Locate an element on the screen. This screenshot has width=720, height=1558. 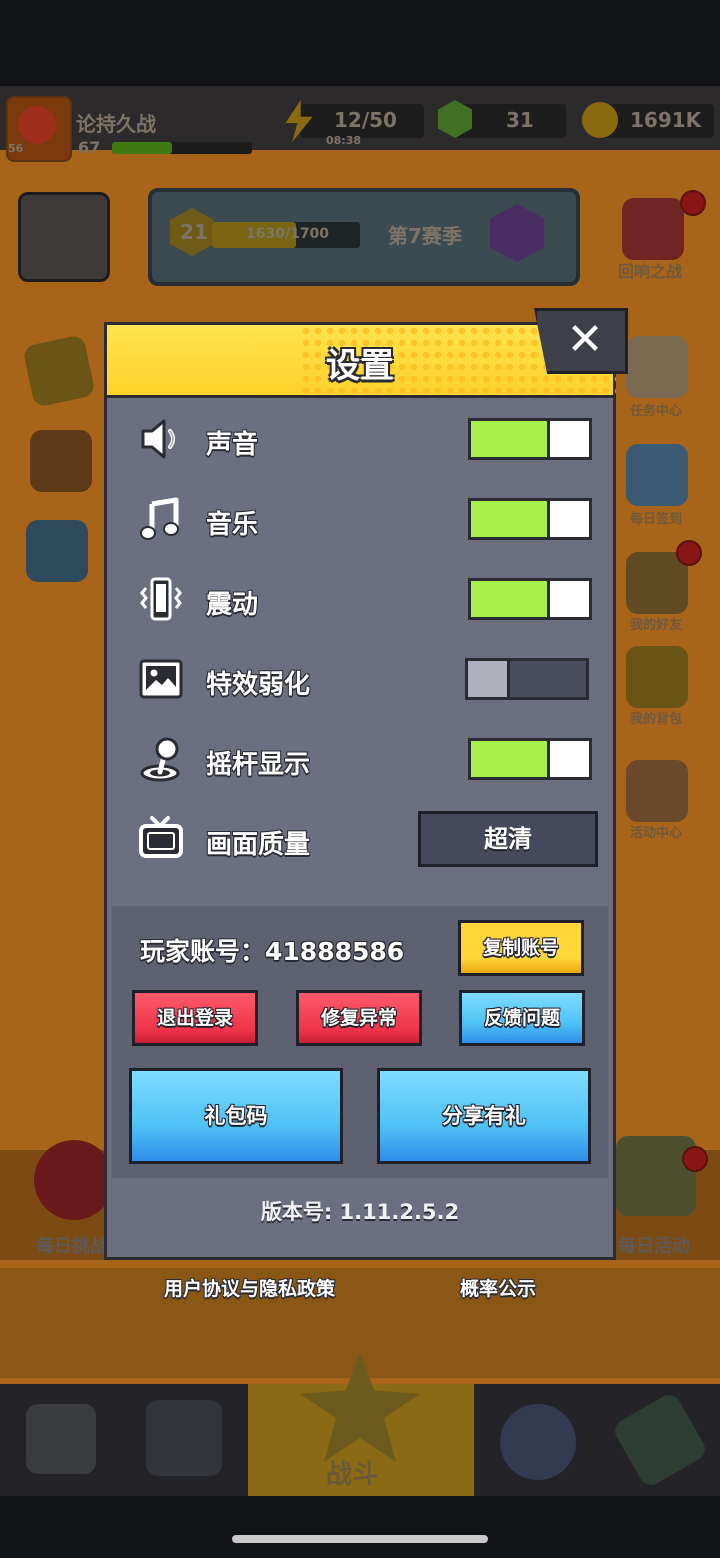
daily-signin-icon is located at coordinates (657, 475).